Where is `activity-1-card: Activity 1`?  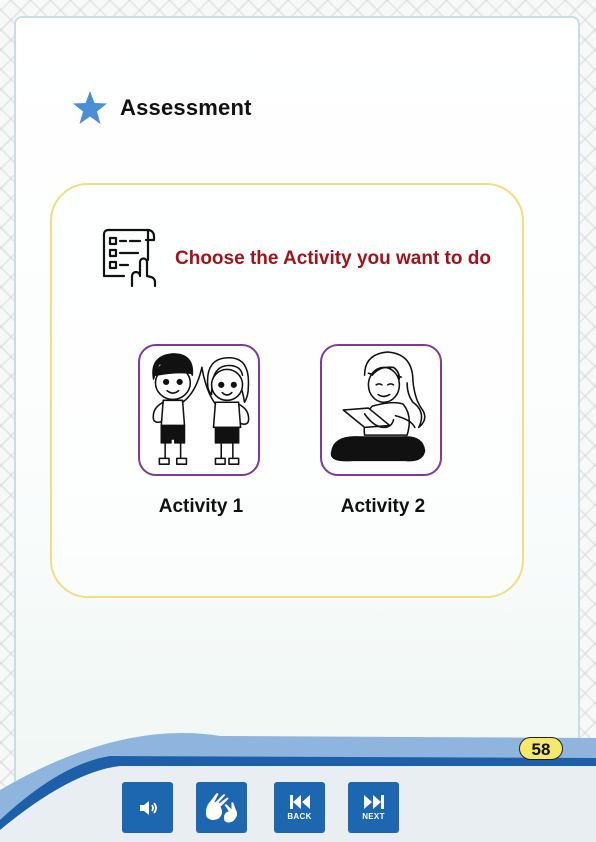
activity-1-card: Activity 1 is located at coordinates (201, 431).